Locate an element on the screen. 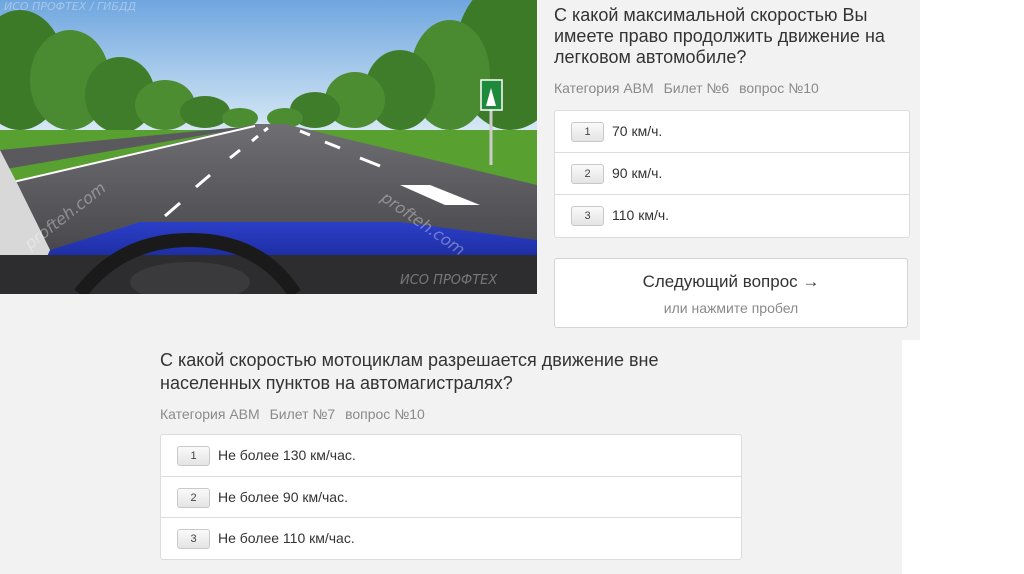  answer-text: 110 км/ч. is located at coordinates (641, 215).